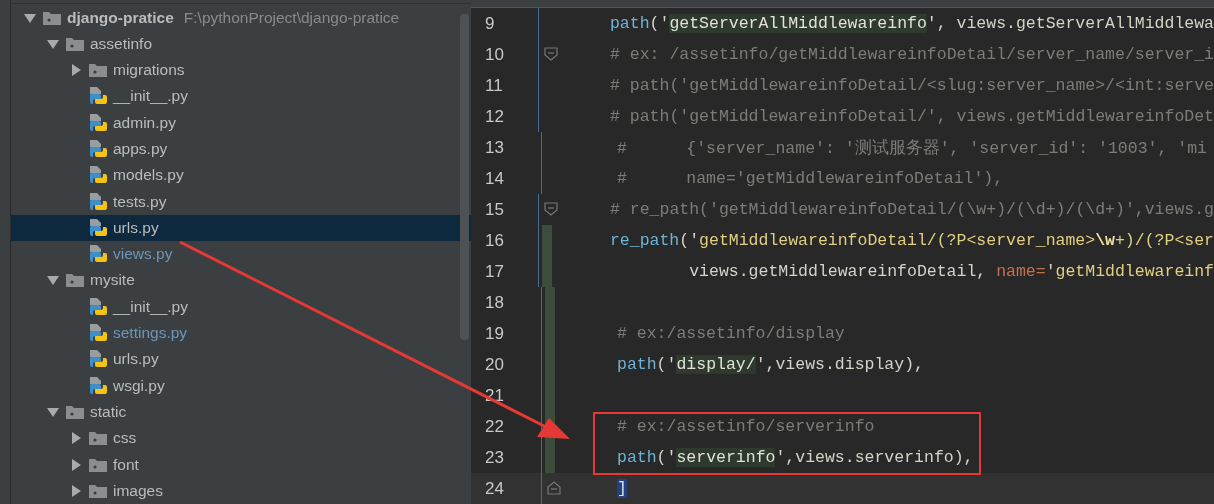 The image size is (1214, 504). I want to click on folder-name: migrations, so click(149, 70).